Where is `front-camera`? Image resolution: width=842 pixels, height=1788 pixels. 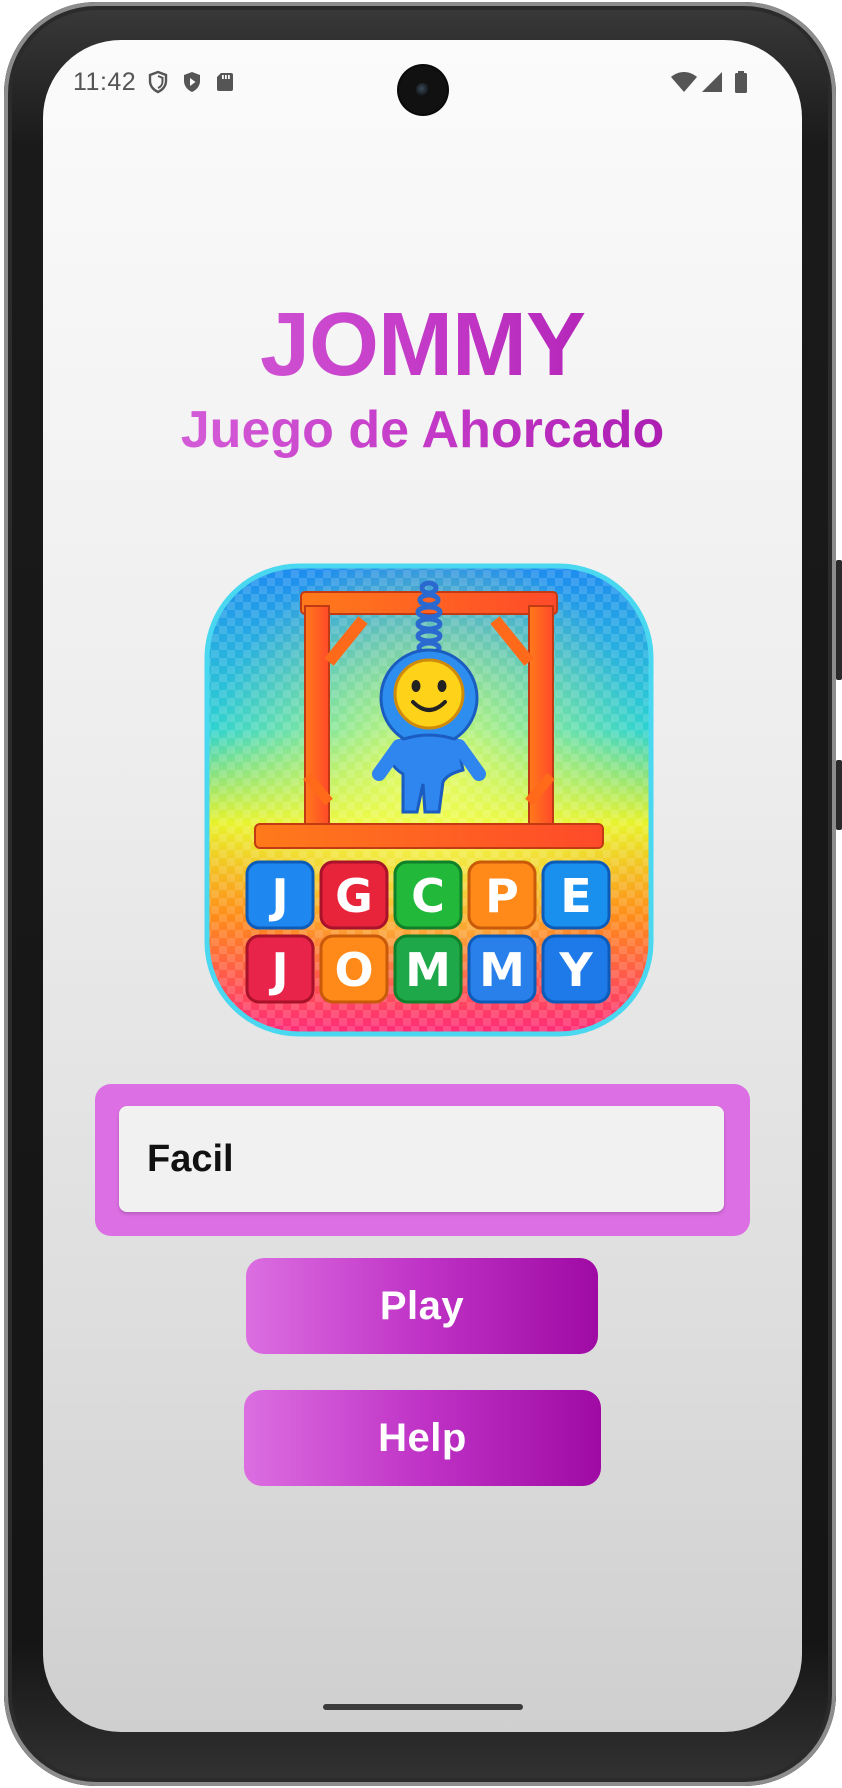
front-camera is located at coordinates (423, 90).